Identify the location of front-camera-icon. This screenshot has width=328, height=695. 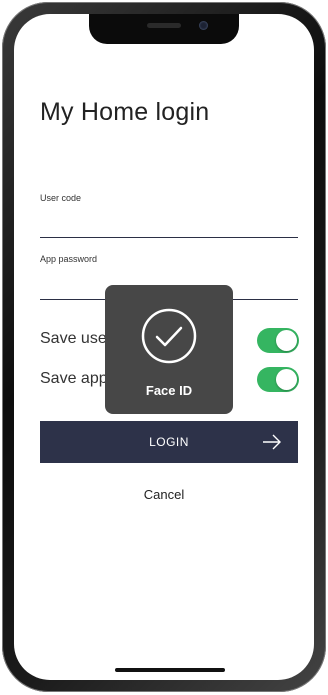
(203, 25).